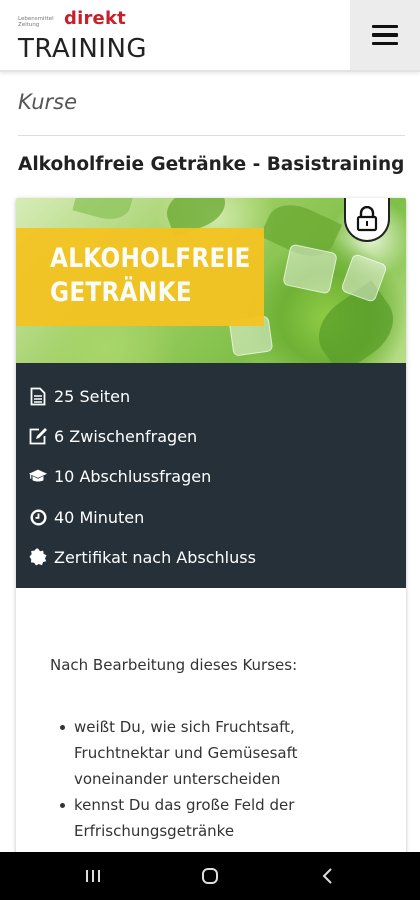 This screenshot has width=420, height=900. I want to click on certificate-icon, so click(38, 557).